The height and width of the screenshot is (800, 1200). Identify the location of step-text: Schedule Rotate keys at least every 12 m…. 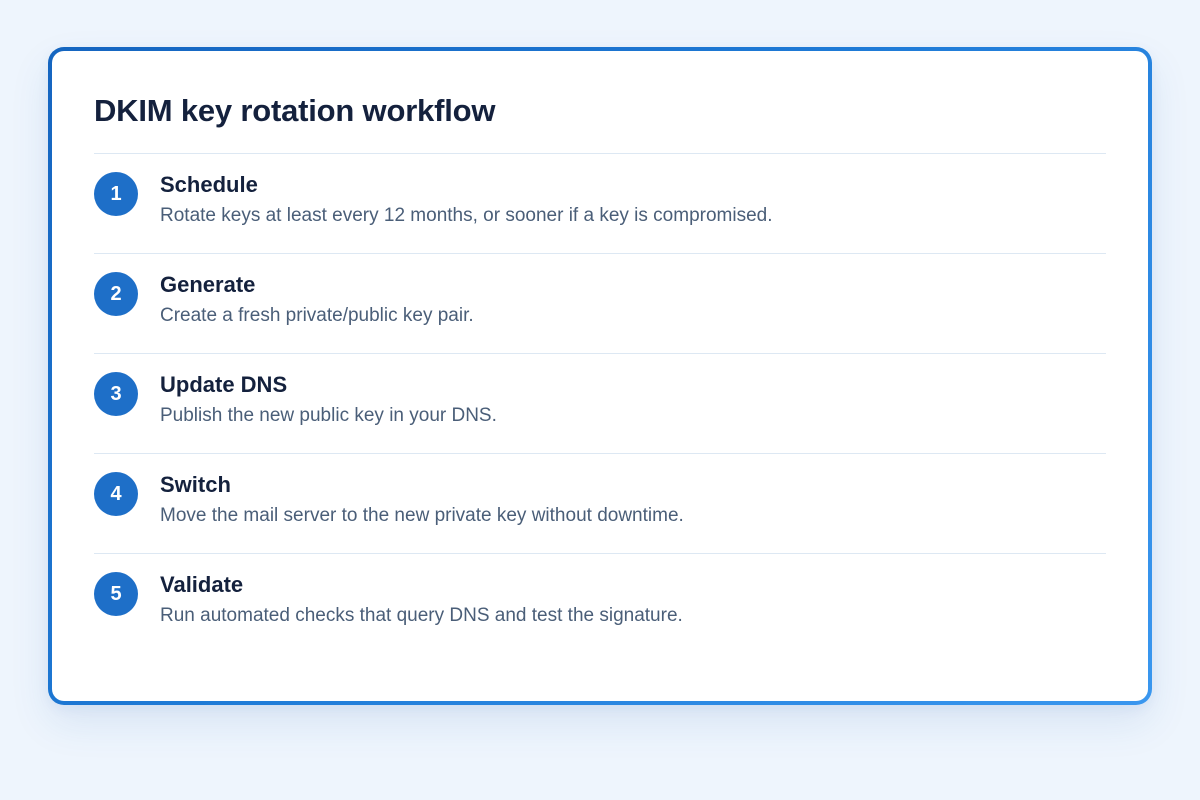
(466, 200).